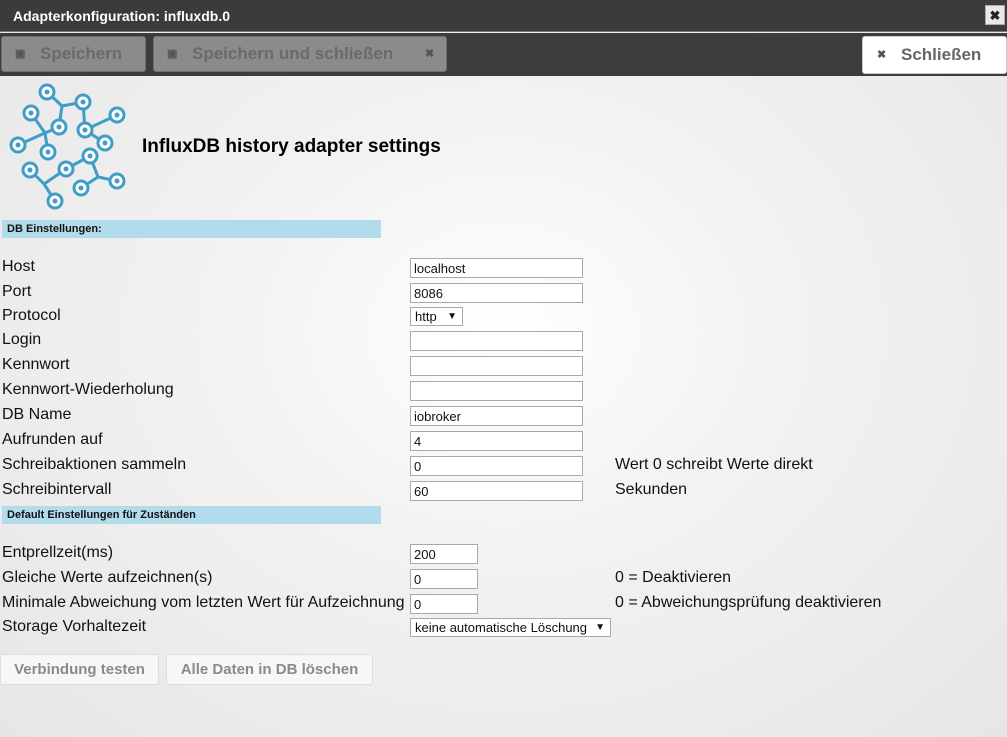 Image resolution: width=1007 pixels, height=737 pixels. Describe the element at coordinates (496, 491) in the screenshot. I see `write-interval-input` at that location.